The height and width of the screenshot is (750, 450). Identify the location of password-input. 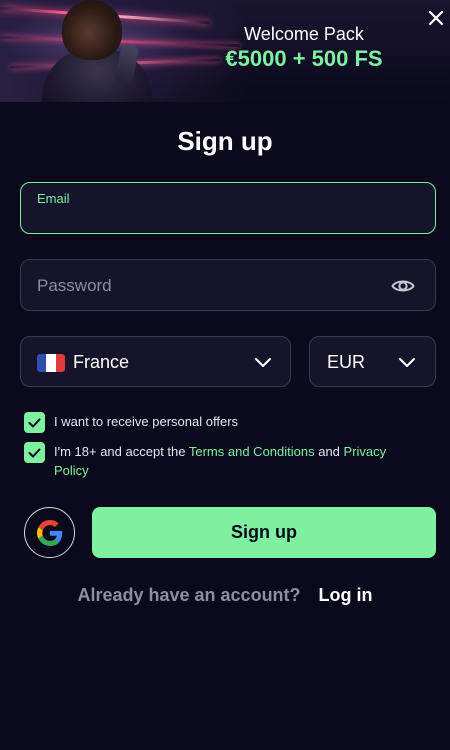
(207, 286).